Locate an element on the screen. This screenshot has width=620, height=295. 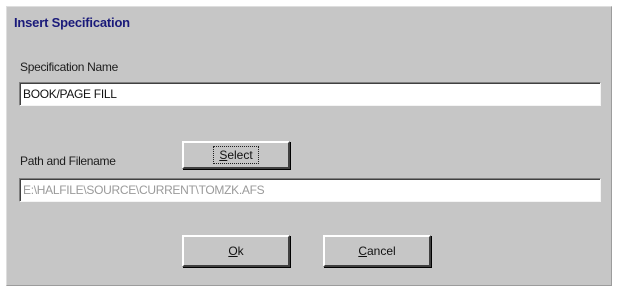
cancel-button: Cancel is located at coordinates (377, 251).